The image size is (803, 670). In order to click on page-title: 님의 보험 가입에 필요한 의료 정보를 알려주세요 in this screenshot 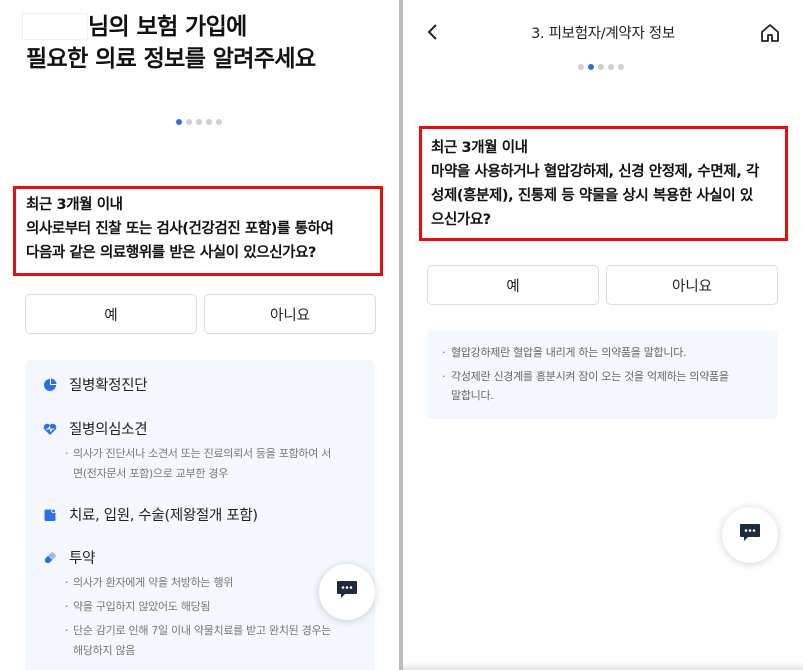, I will do `click(171, 43)`.